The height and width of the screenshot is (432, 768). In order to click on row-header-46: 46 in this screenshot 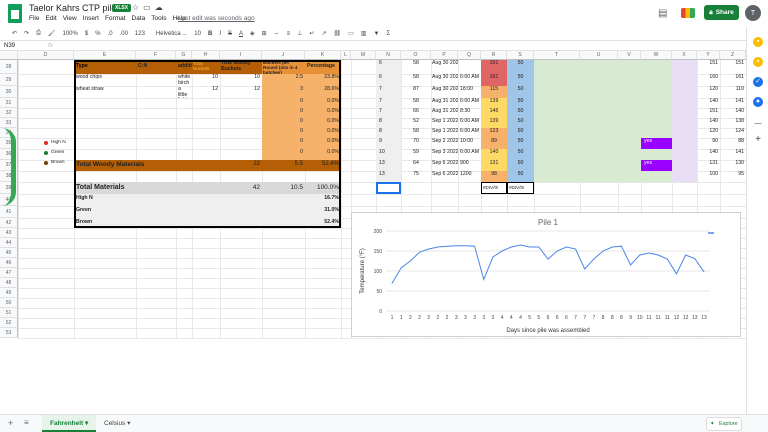, I will do `click(9, 263)`.